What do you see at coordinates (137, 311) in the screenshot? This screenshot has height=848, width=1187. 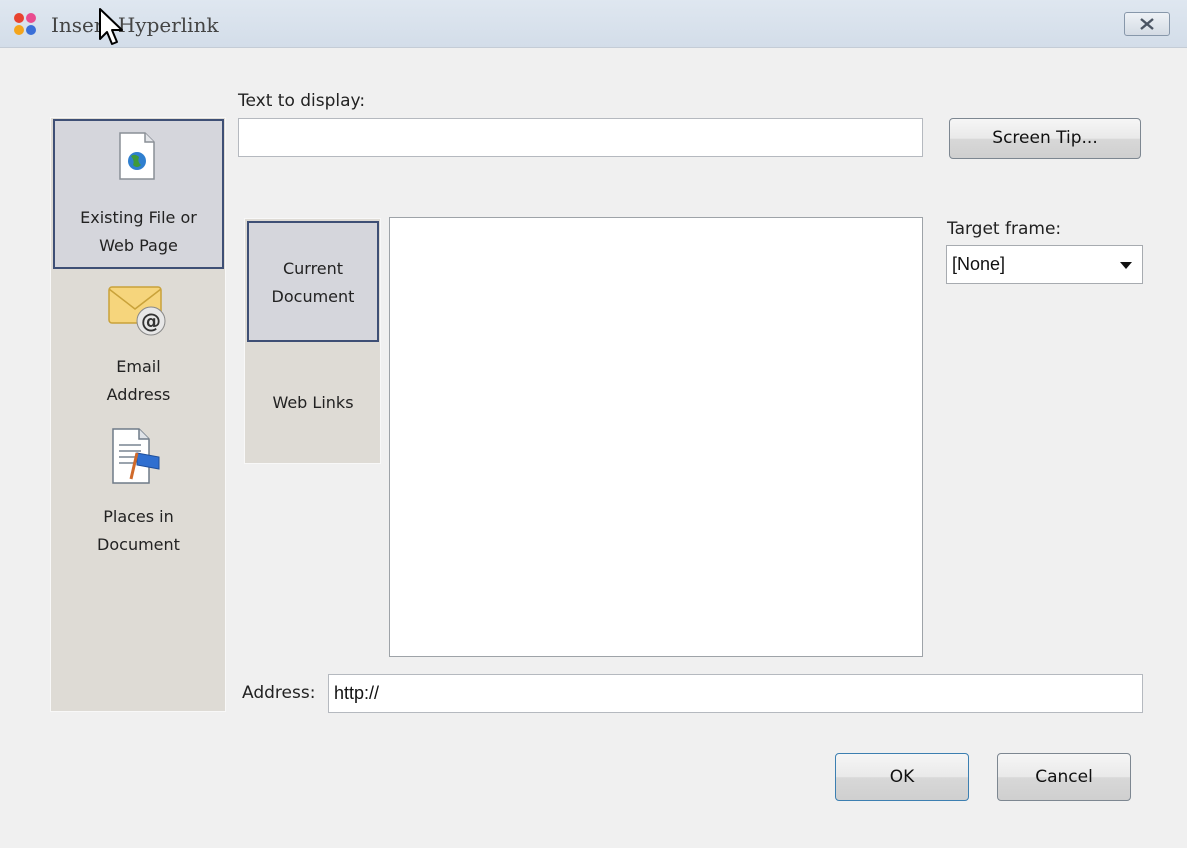 I see `email-icon: @` at bounding box center [137, 311].